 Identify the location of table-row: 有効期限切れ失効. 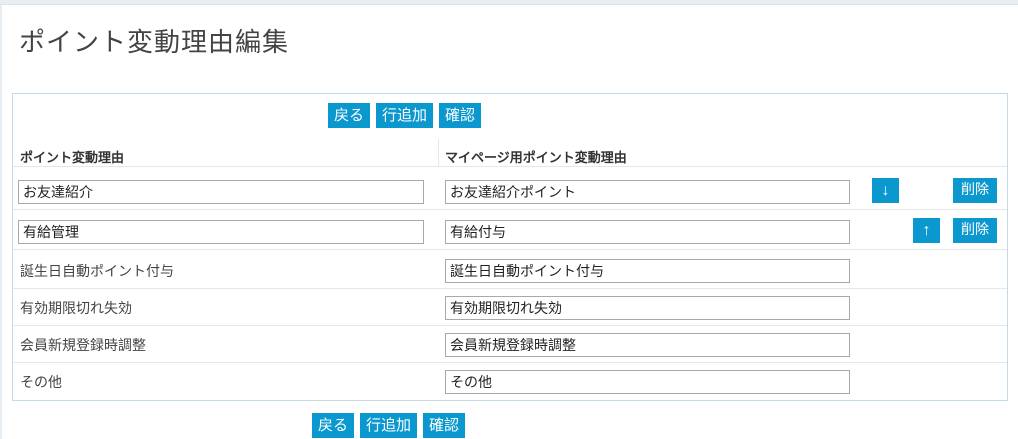
(510, 307).